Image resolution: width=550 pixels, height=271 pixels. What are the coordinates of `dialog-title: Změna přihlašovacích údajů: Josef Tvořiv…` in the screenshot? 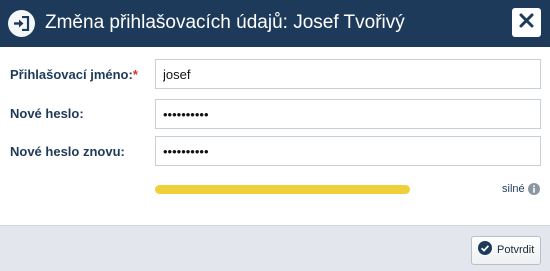 It's located at (225, 22).